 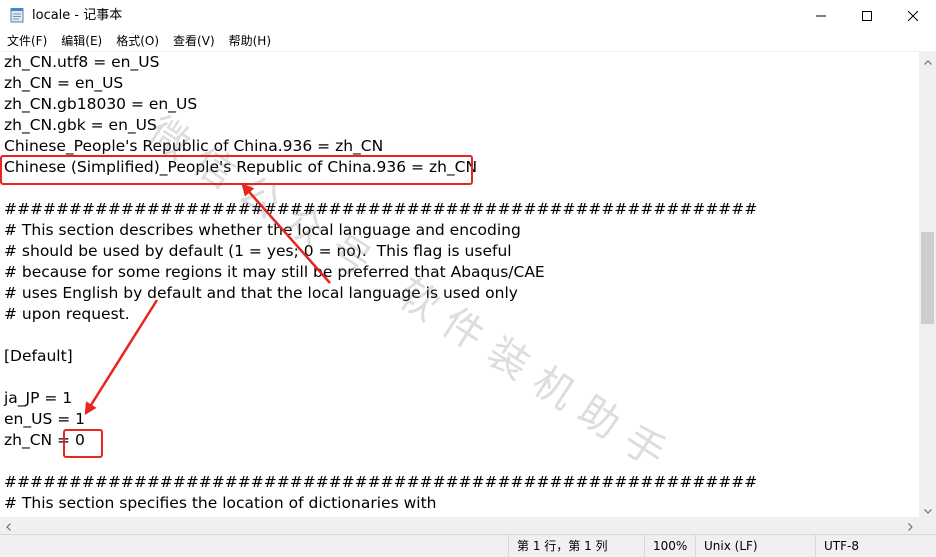 What do you see at coordinates (250, 41) in the screenshot?
I see `menu-help: 帮助(H)` at bounding box center [250, 41].